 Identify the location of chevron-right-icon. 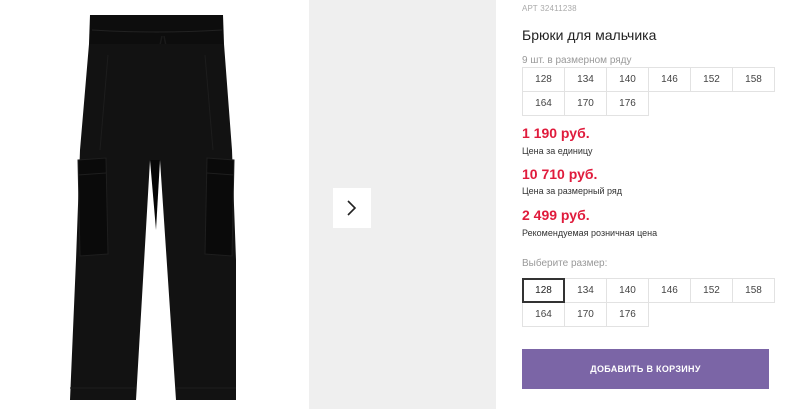
(352, 208).